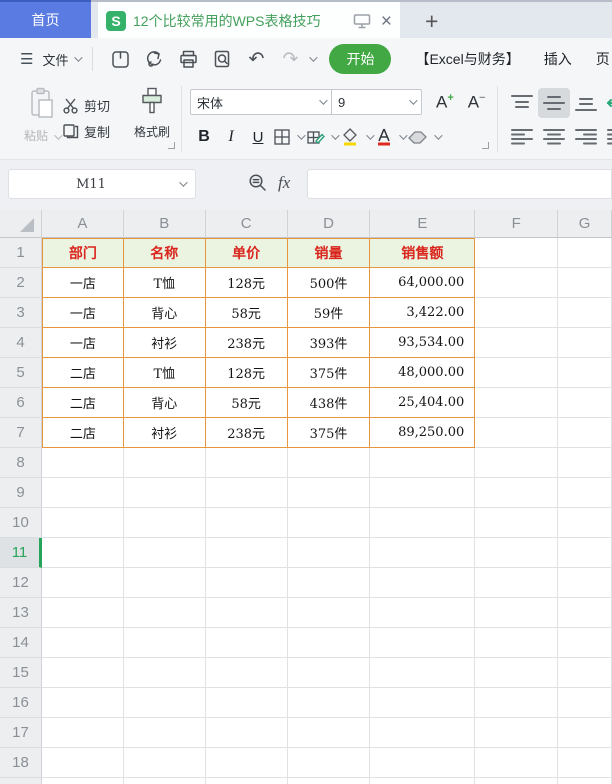 This screenshot has height=784, width=612. I want to click on row-header-14: 14, so click(21, 643).